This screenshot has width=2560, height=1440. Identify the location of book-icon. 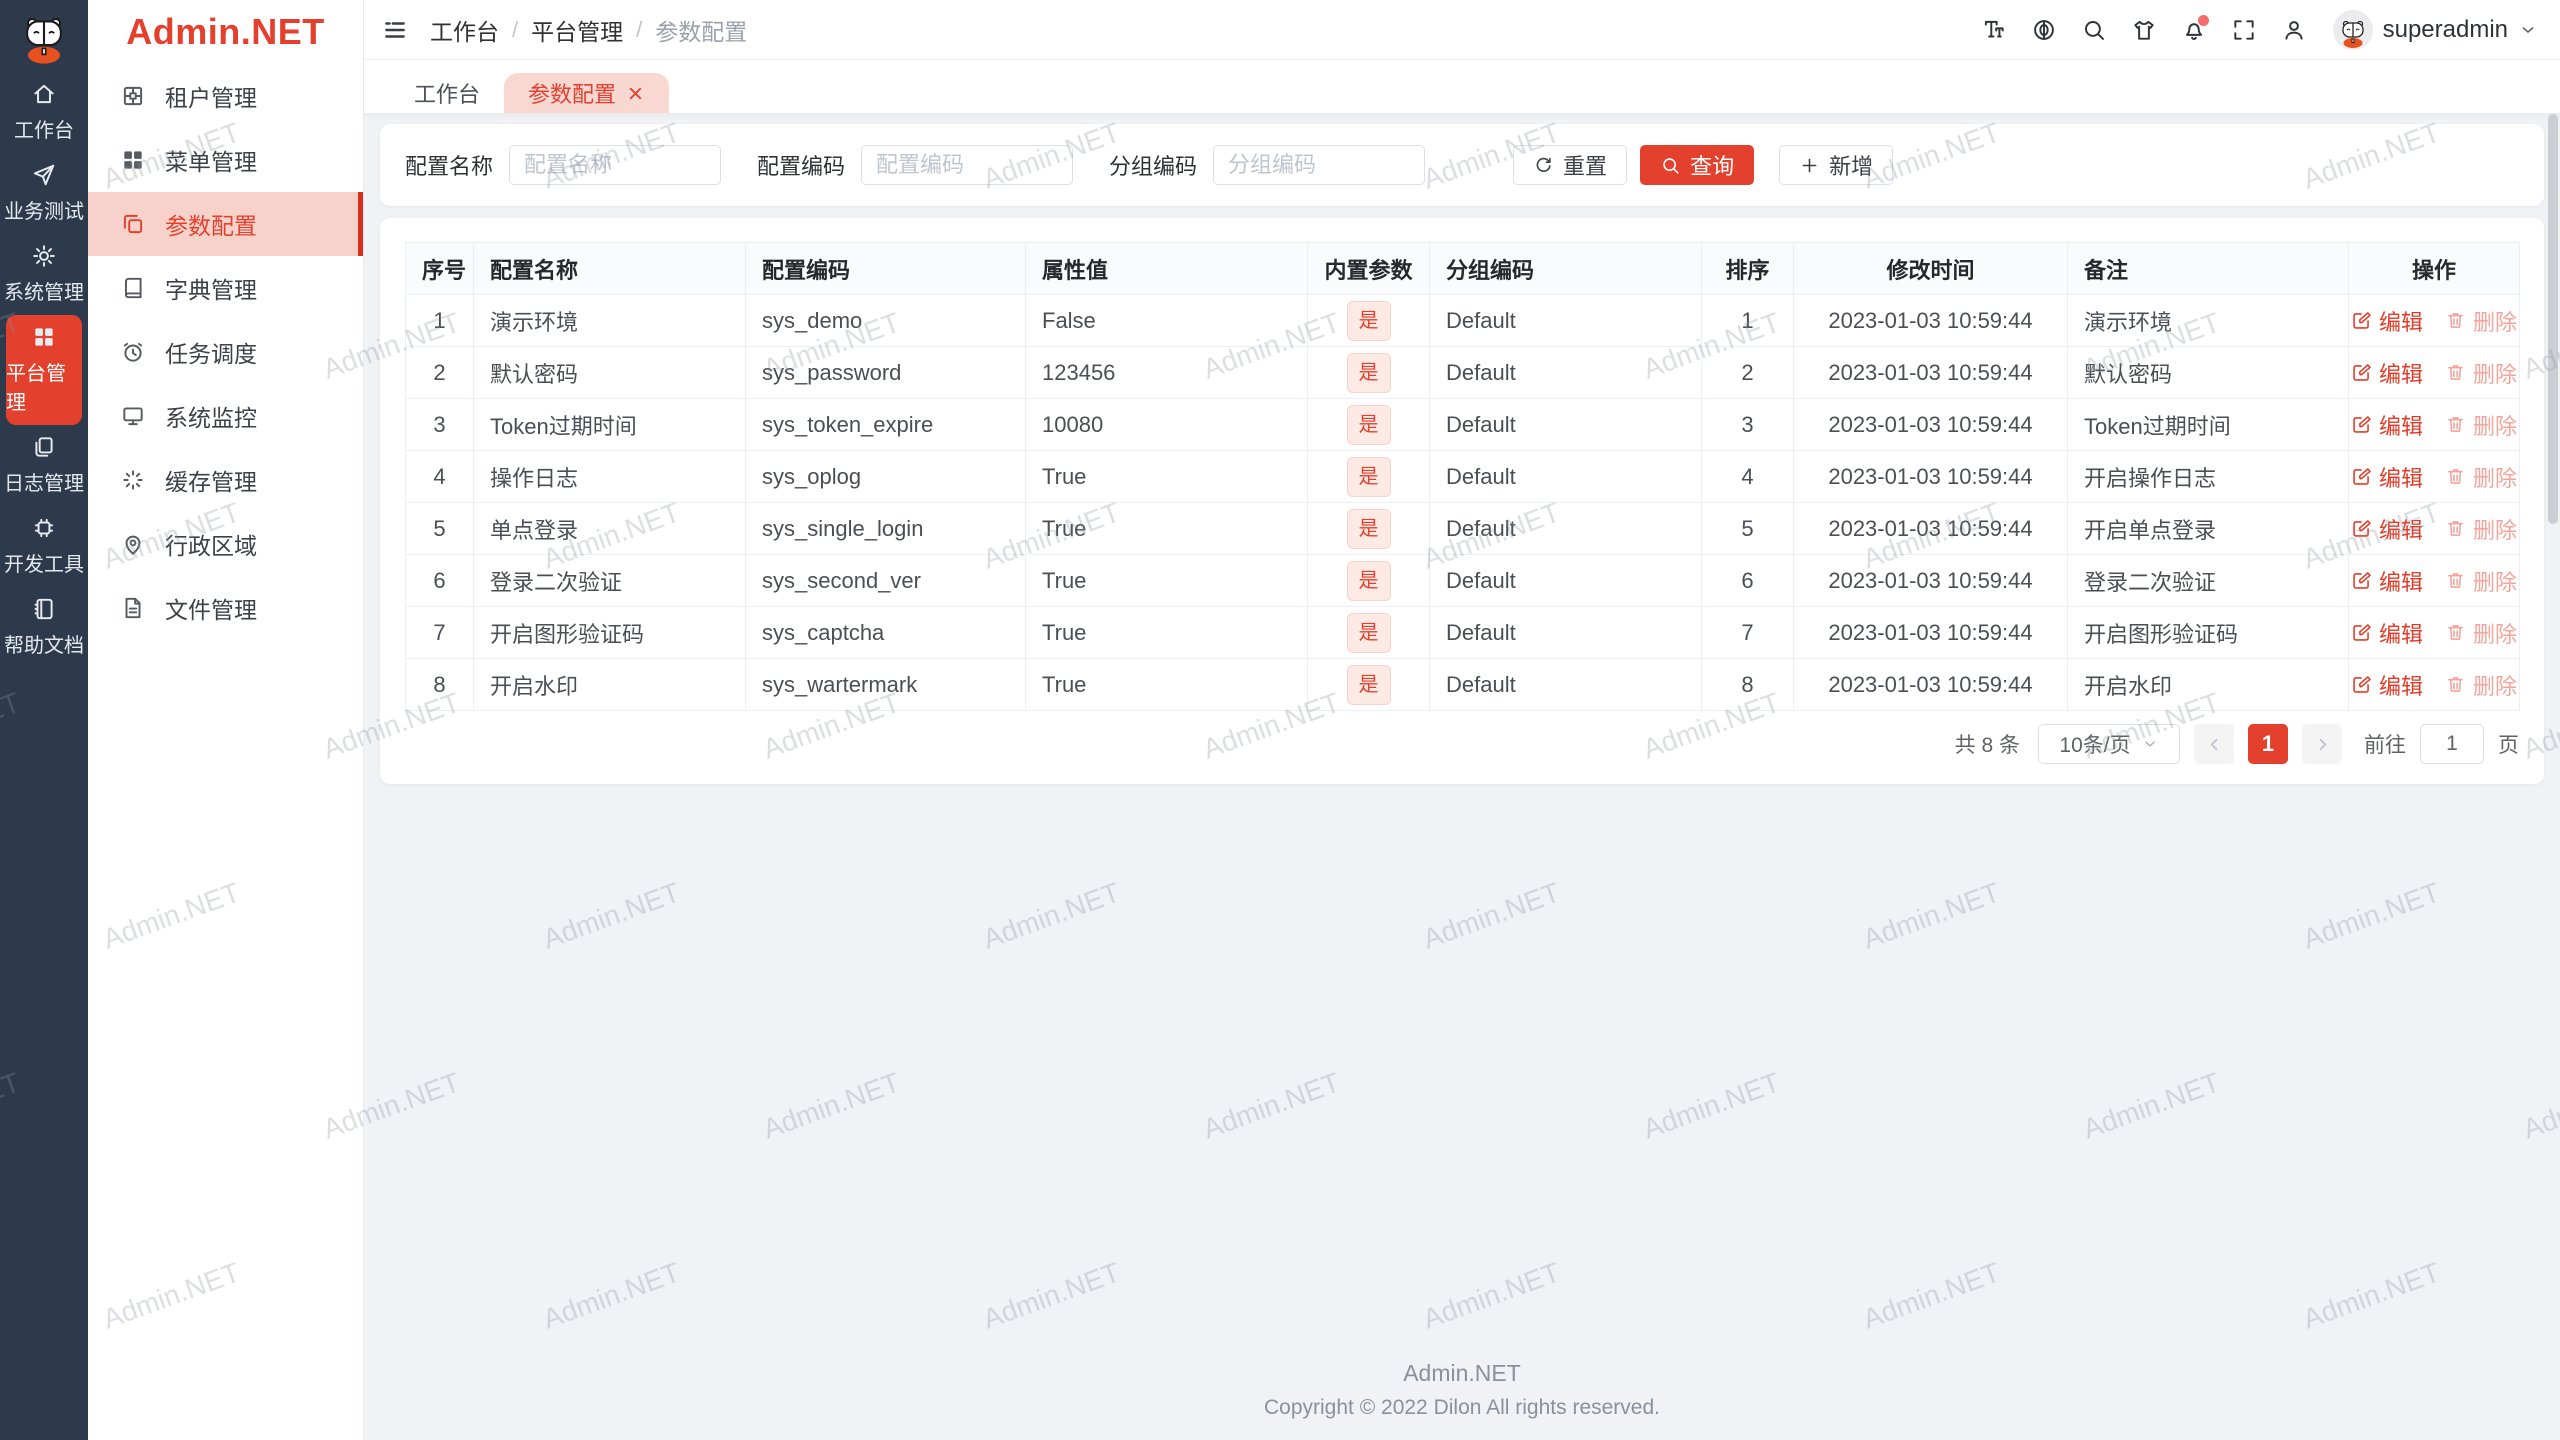
(133, 288).